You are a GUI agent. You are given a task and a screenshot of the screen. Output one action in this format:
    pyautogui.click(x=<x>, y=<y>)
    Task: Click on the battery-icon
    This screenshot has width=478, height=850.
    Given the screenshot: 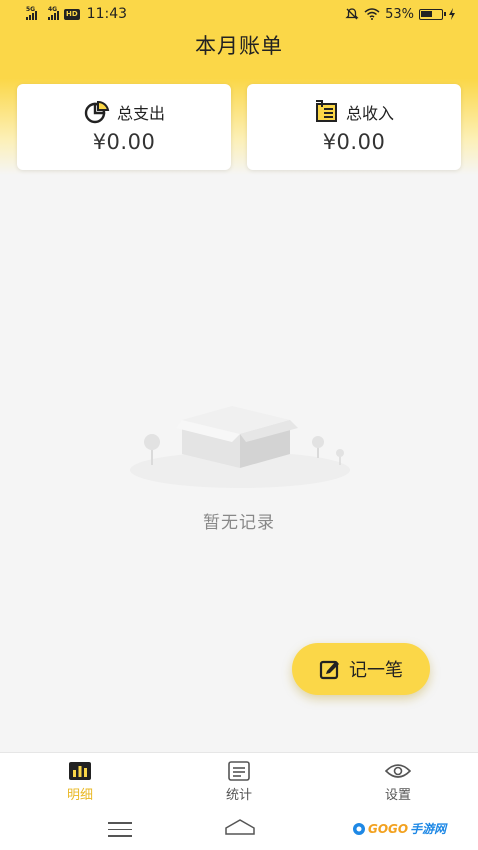 What is the action you would take?
    pyautogui.click(x=432, y=14)
    